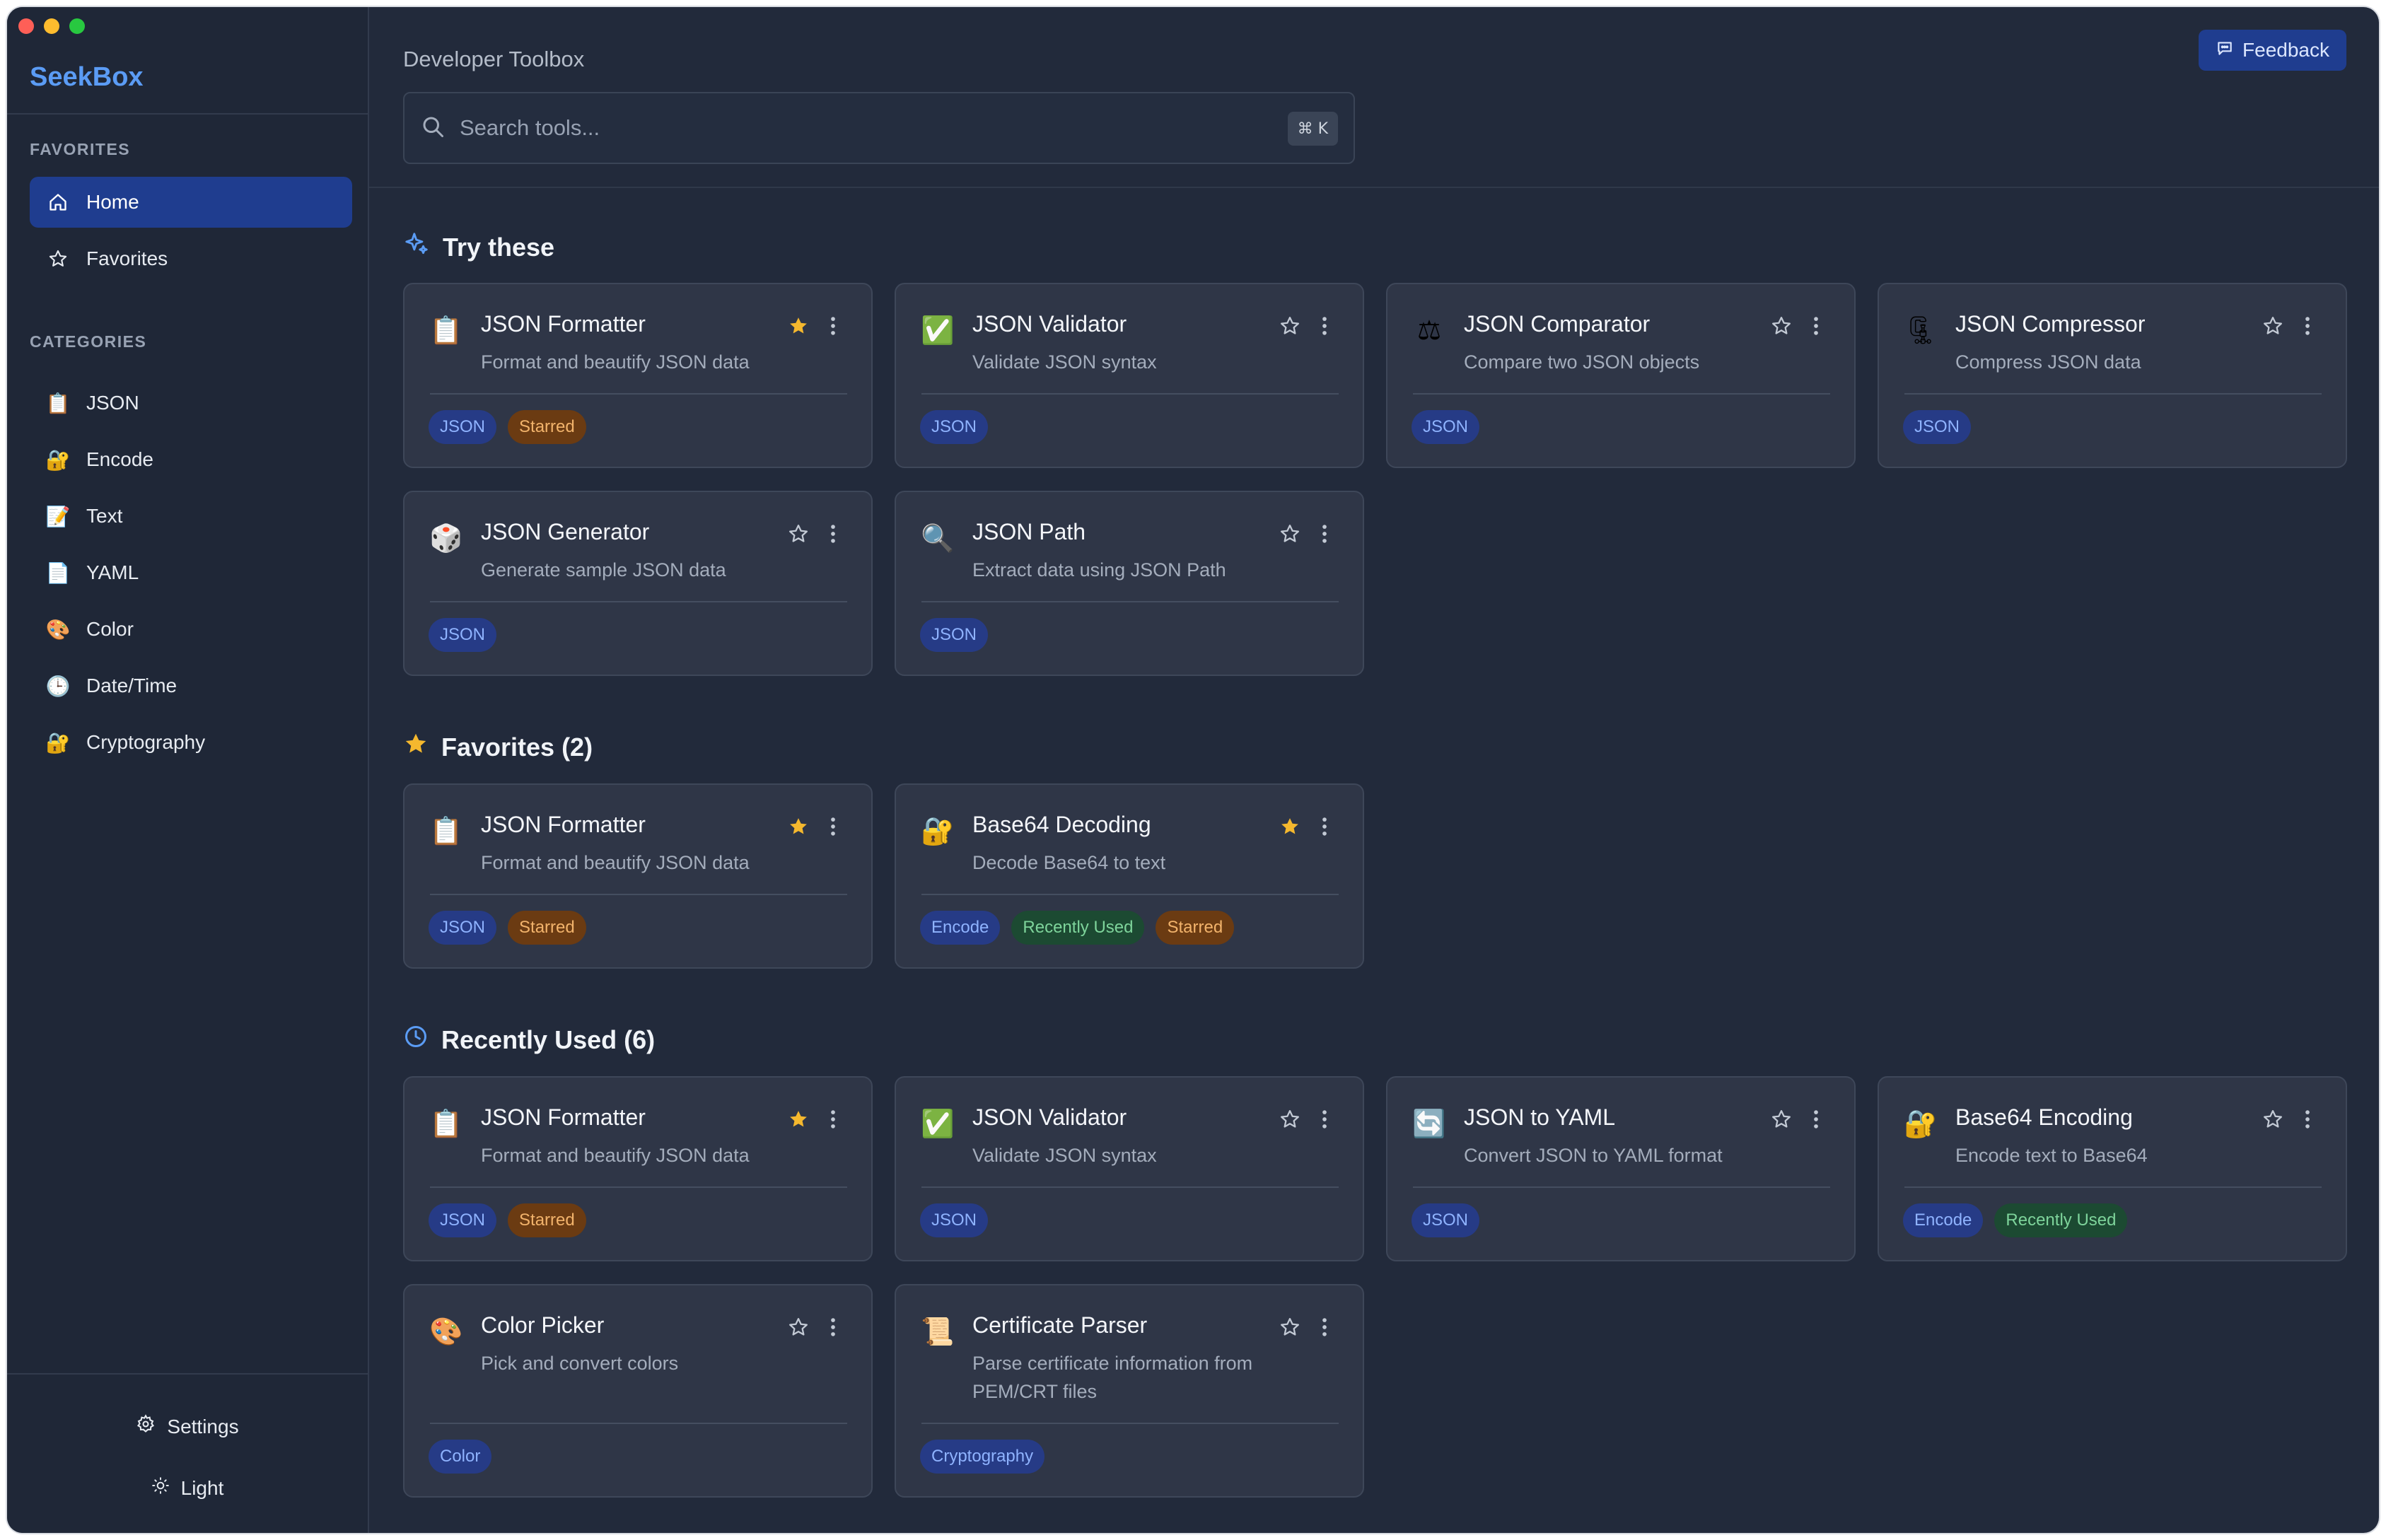  What do you see at coordinates (565, 531) in the screenshot?
I see `card-title: JSON Generator` at bounding box center [565, 531].